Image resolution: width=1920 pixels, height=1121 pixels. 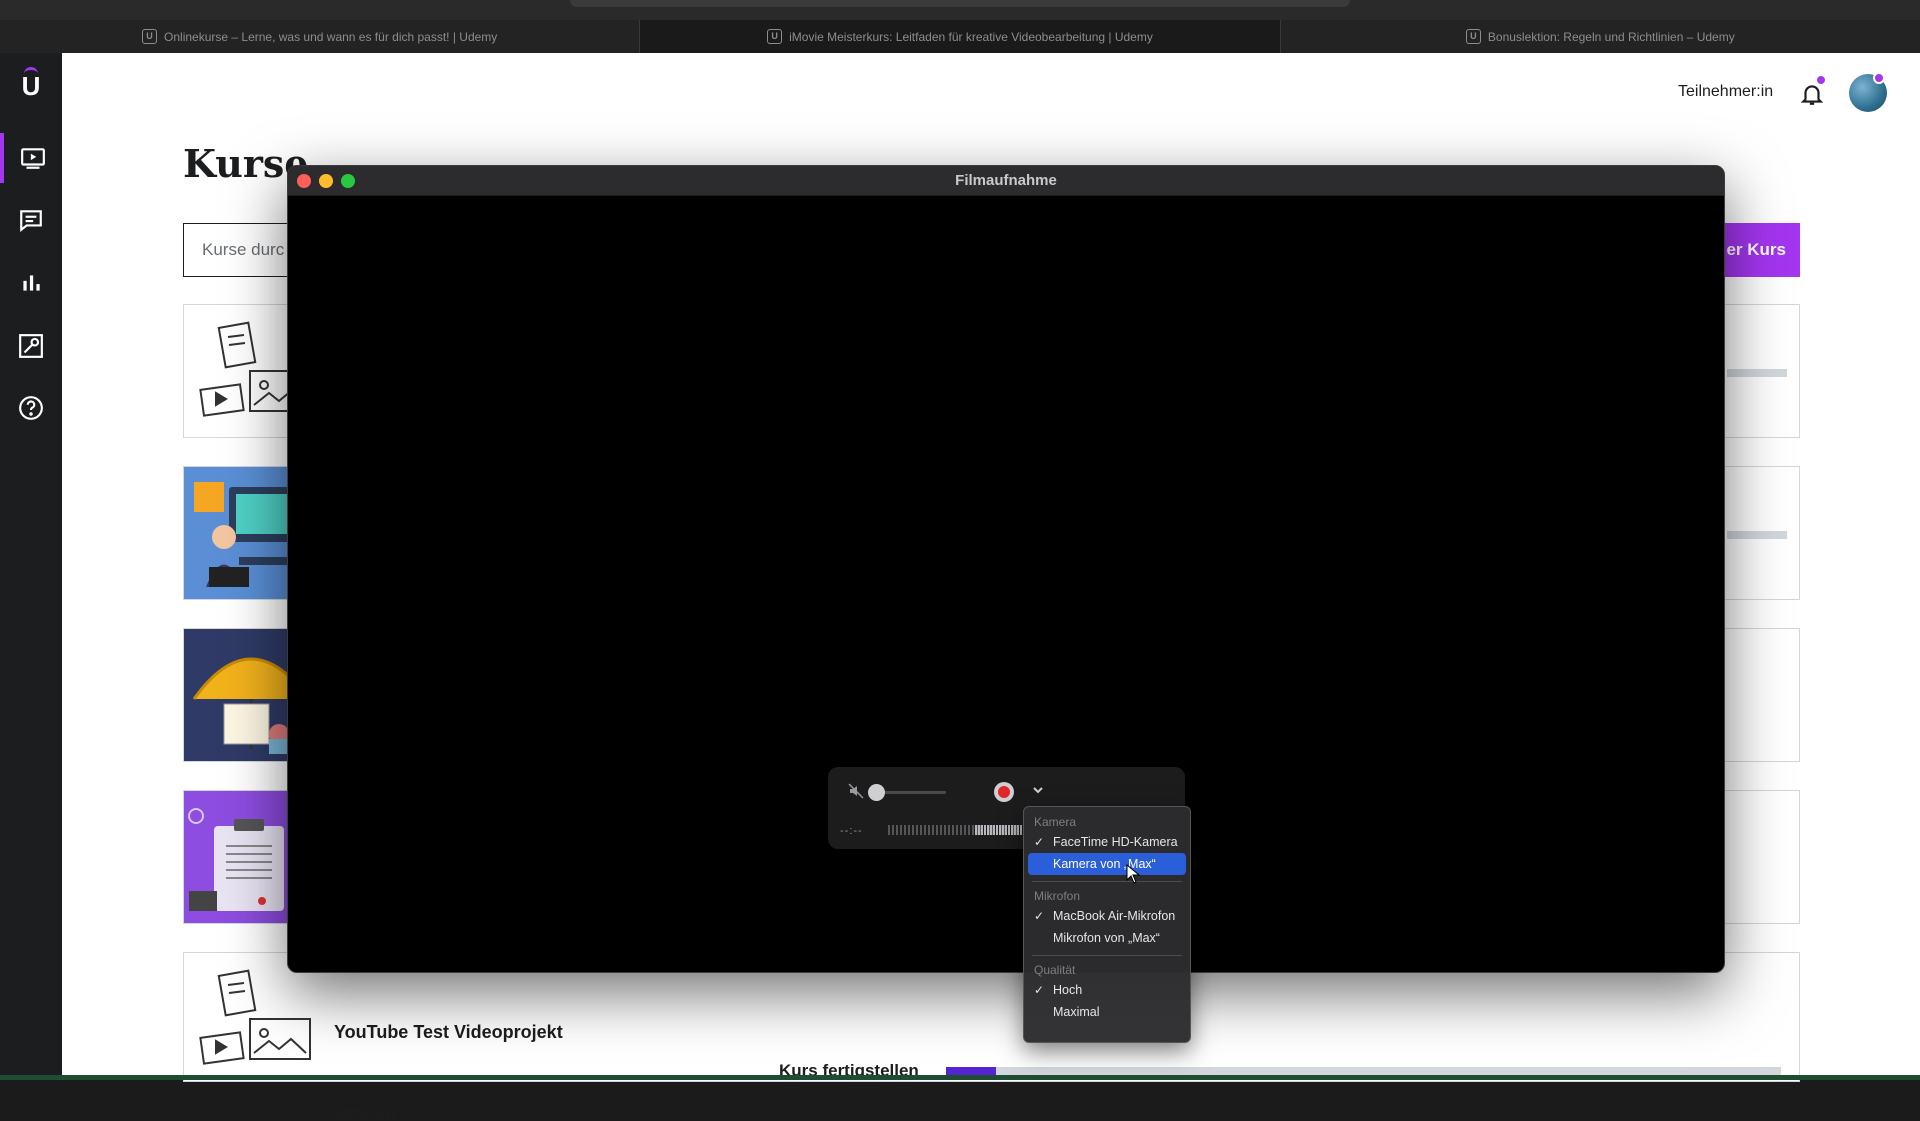 I want to click on sidebar-item-help, so click(x=31, y=408).